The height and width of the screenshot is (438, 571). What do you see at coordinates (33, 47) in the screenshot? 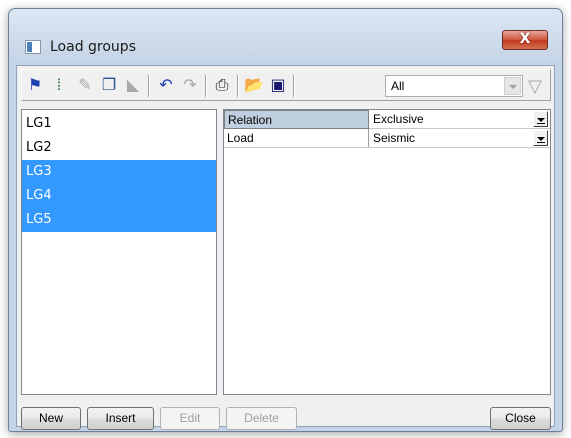
I see `app-icon` at bounding box center [33, 47].